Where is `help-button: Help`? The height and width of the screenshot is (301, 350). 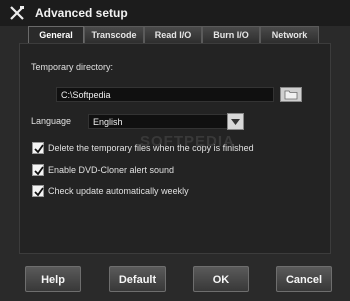
help-button: Help is located at coordinates (53, 279).